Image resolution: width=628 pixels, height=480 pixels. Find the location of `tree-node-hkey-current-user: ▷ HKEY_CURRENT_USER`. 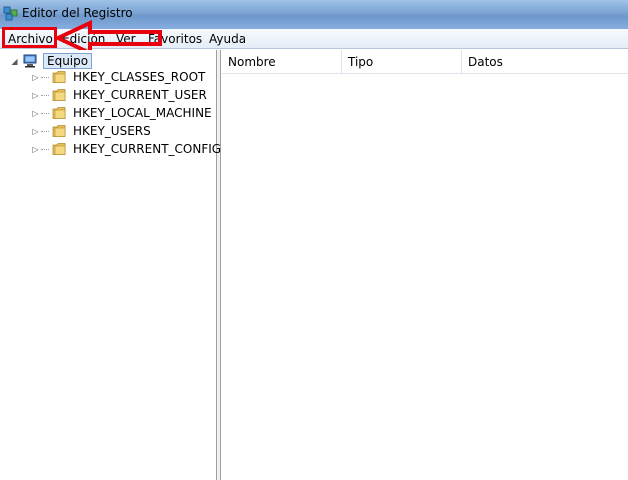

tree-node-hkey-current-user: ▷ HKEY_CURRENT_USER is located at coordinates (119, 95).